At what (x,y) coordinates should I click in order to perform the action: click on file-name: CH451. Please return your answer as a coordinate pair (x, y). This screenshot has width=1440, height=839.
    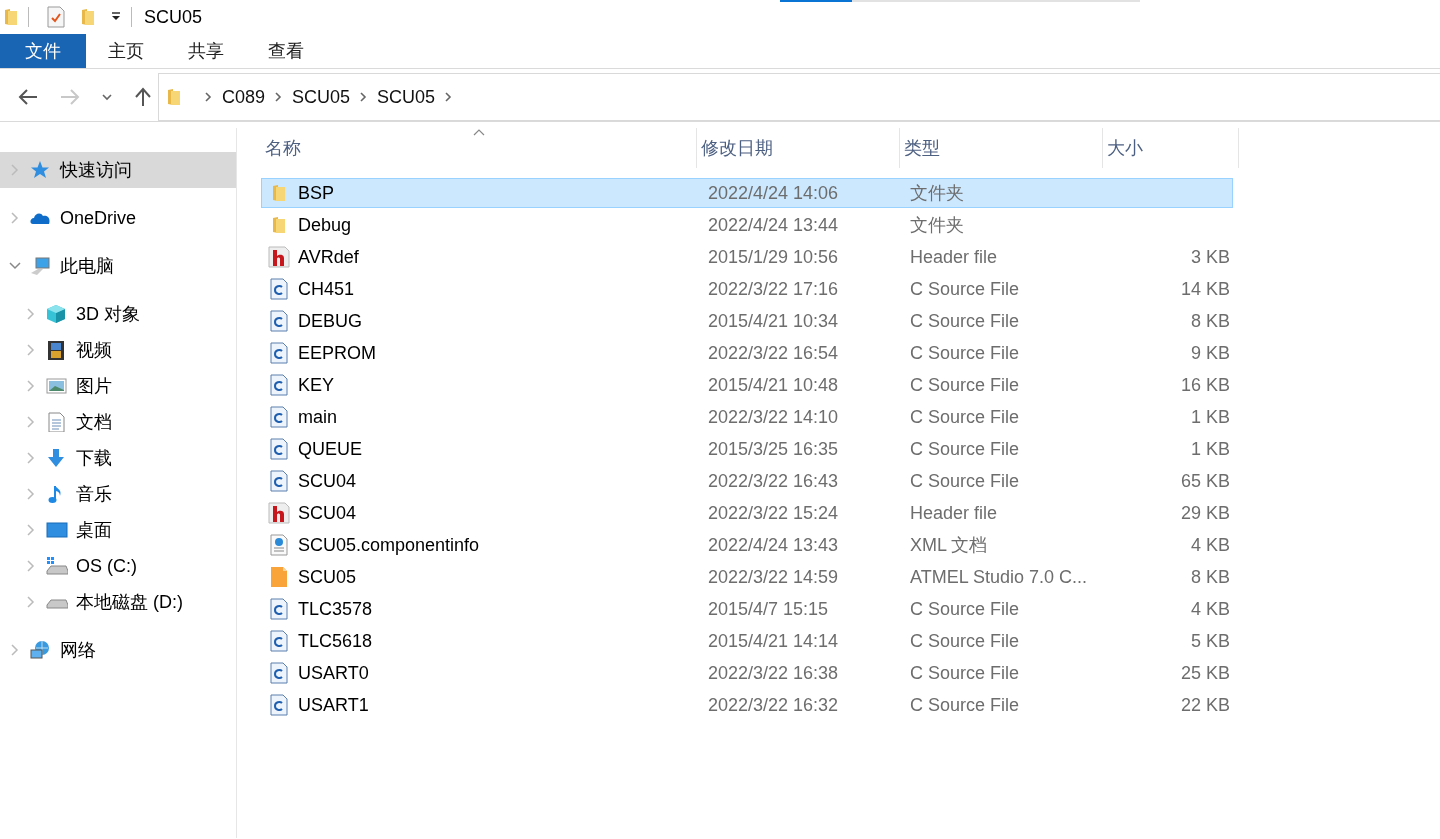
    Looking at the image, I should click on (326, 289).